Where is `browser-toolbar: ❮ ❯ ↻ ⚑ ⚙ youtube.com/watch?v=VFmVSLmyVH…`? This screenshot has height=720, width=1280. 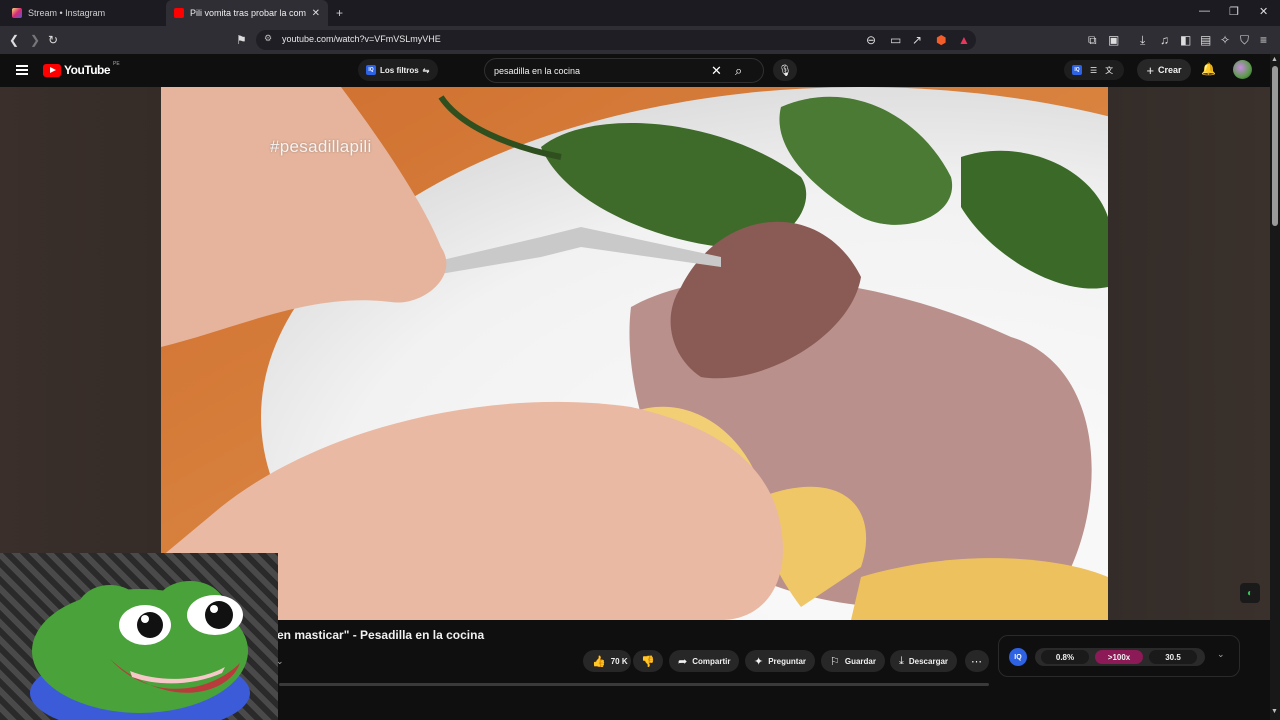 browser-toolbar: ❮ ❯ ↻ ⚑ ⚙ youtube.com/watch?v=VFmVSLmyVH… is located at coordinates (640, 40).